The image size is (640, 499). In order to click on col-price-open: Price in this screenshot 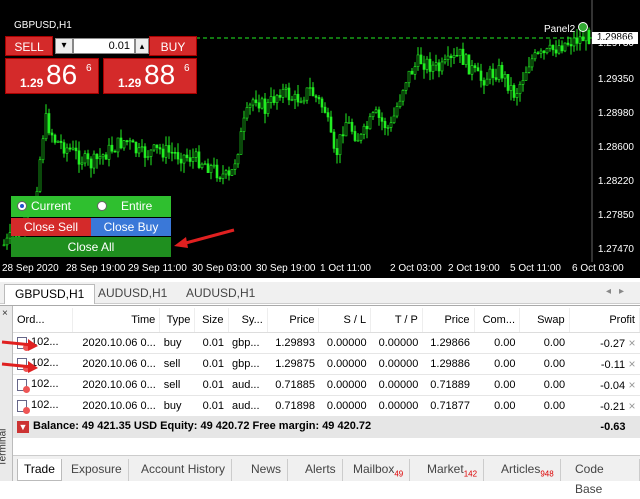, I will do `click(293, 320)`.